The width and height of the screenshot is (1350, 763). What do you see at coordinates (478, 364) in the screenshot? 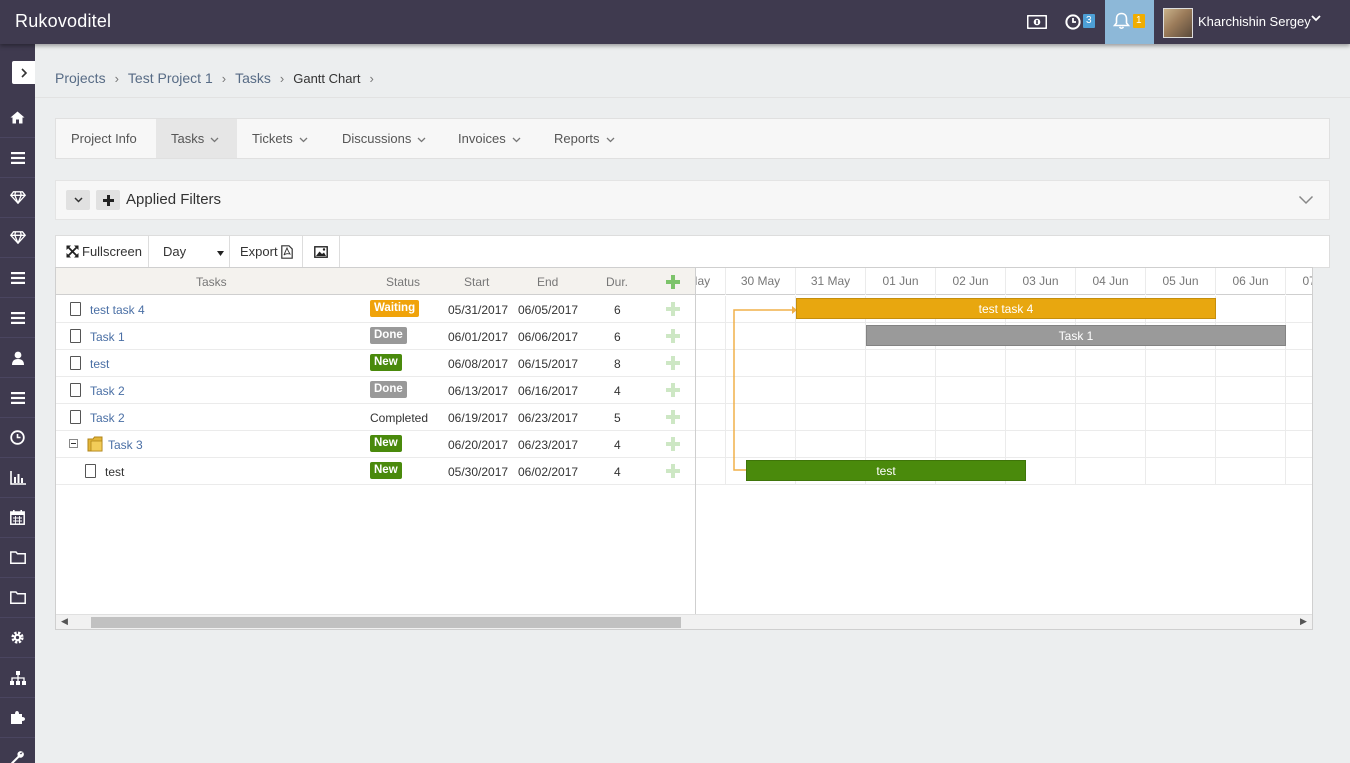
I see `start-date: 06/08/2017` at bounding box center [478, 364].